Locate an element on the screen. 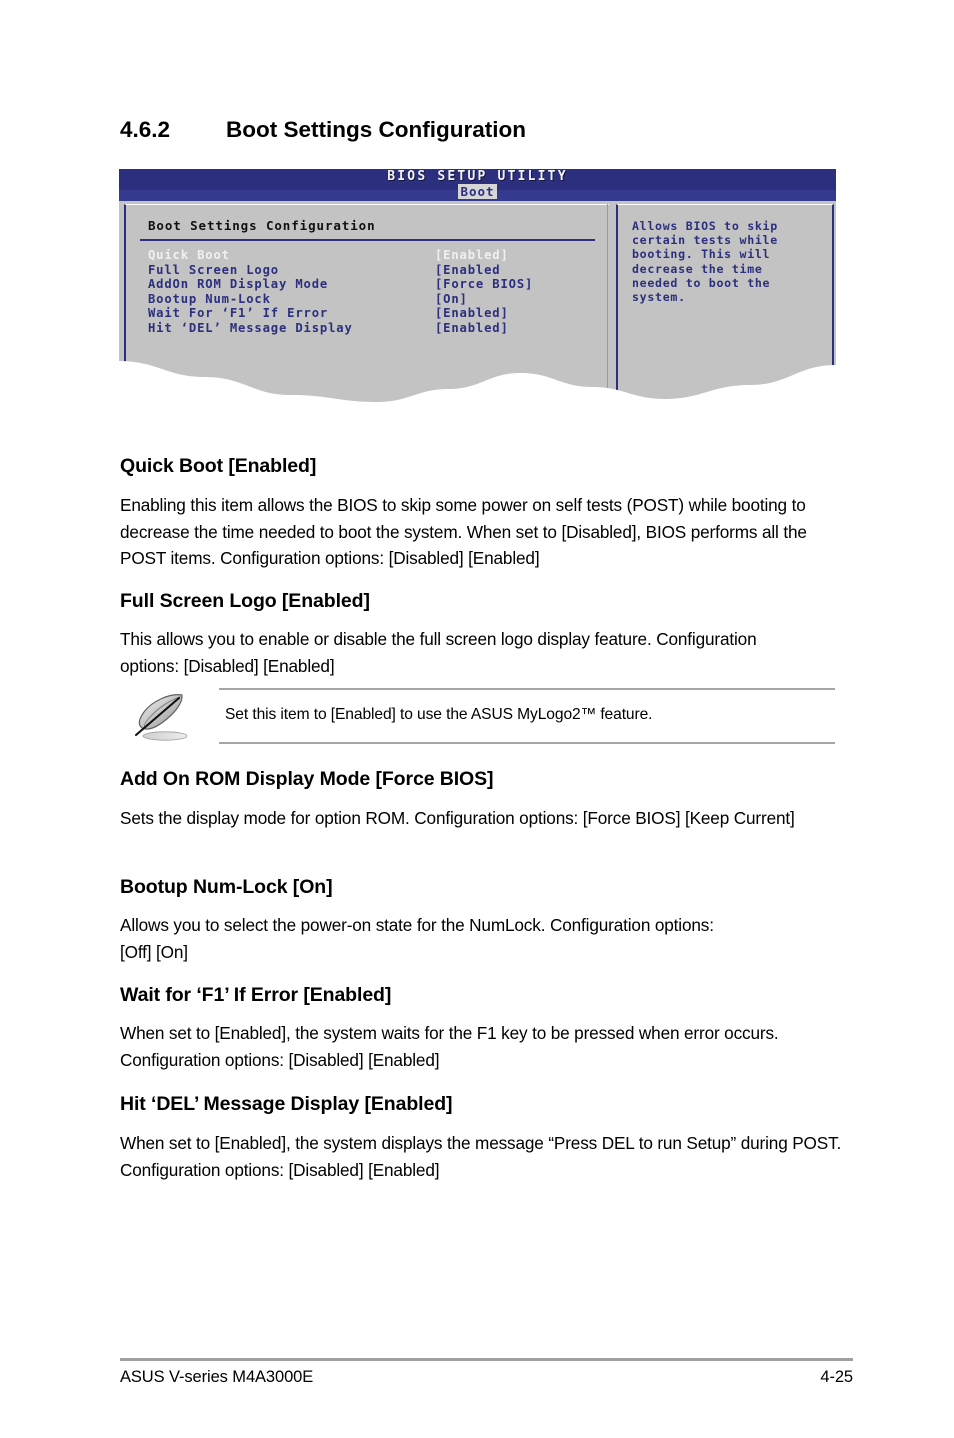 Image resolution: width=954 pixels, height=1438 pixels. footer-page-number: 4-25 is located at coordinates (836, 1377).